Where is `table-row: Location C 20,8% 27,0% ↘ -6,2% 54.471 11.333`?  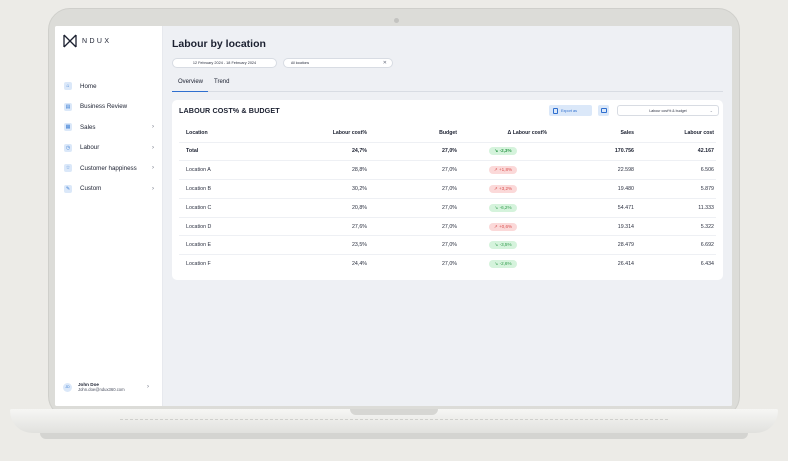
table-row: Location C 20,8% 27,0% ↘ -6,2% 54.471 11.333 is located at coordinates (447, 207).